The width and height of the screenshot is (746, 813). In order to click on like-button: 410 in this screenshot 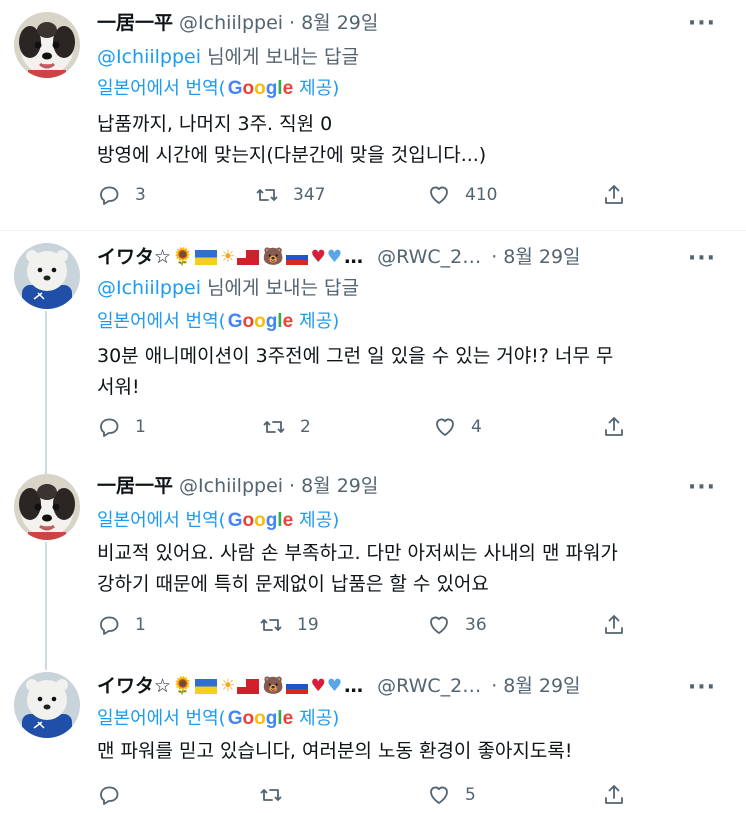, I will do `click(462, 195)`.